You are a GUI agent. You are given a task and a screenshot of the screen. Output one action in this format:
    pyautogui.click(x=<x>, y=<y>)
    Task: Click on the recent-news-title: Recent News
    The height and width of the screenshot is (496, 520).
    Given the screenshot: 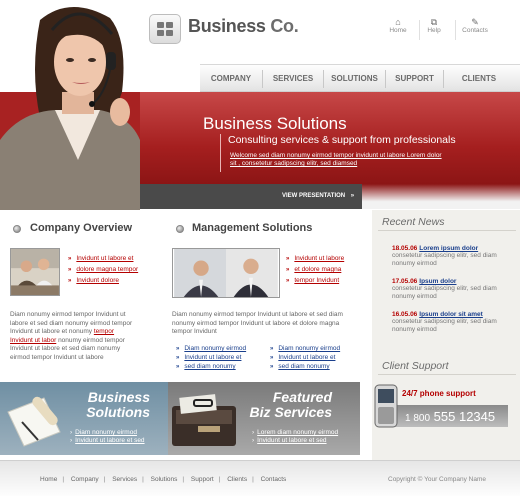 What is the action you would take?
    pyautogui.click(x=413, y=222)
    